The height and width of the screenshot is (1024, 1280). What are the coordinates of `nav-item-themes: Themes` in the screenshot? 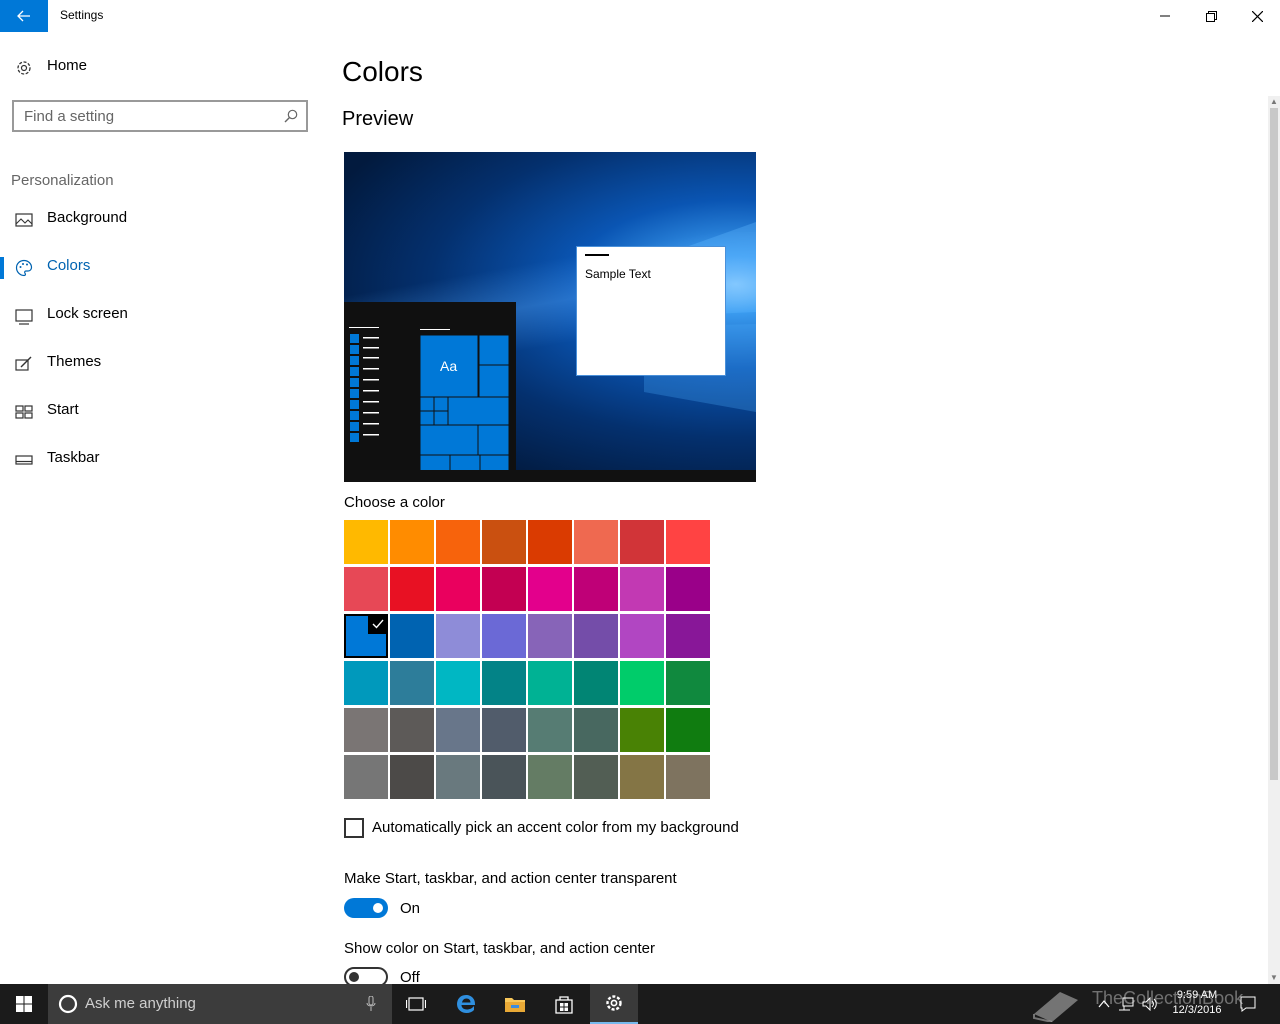 It's located at (160, 364).